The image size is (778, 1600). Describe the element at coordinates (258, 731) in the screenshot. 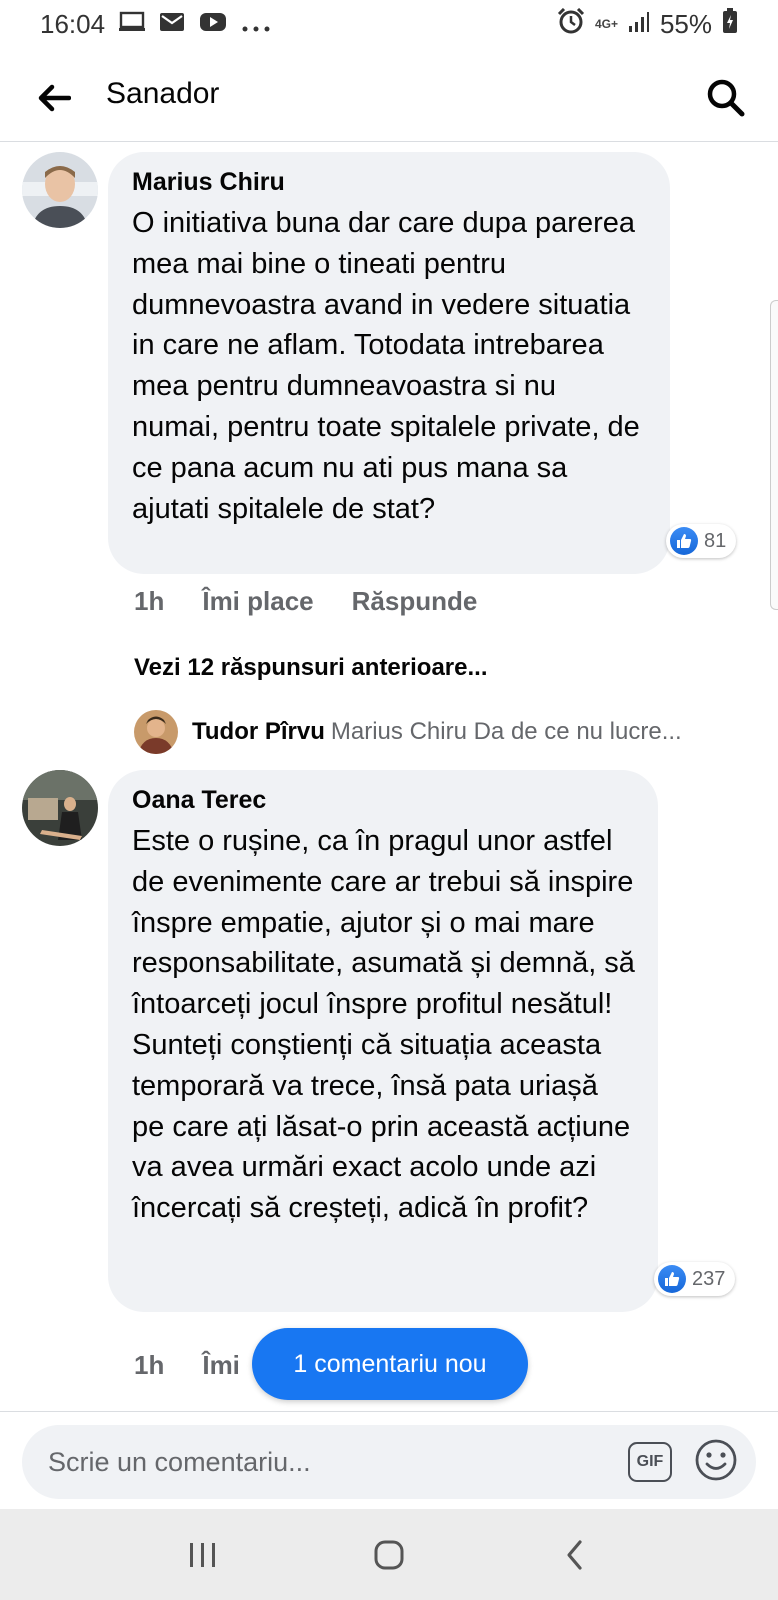

I see `reply-author: Tudor Pîrvu` at that location.